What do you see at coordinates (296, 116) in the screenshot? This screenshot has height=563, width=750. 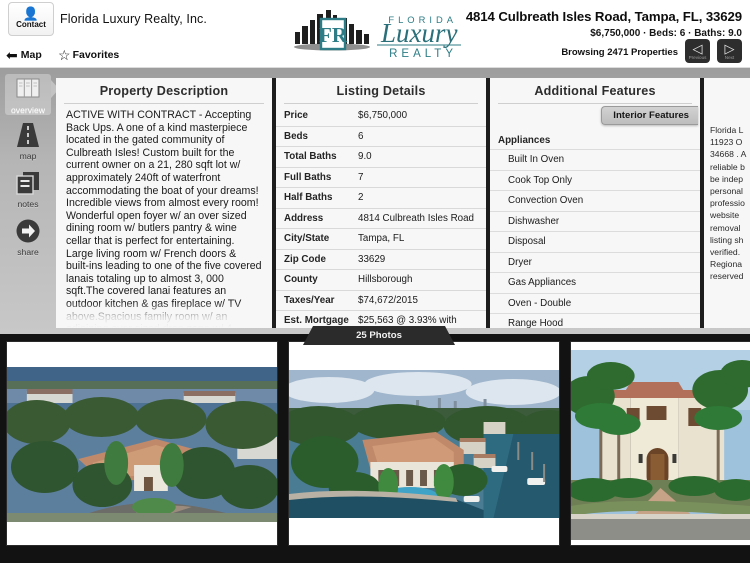 I see `listing-detail-key: Price` at bounding box center [296, 116].